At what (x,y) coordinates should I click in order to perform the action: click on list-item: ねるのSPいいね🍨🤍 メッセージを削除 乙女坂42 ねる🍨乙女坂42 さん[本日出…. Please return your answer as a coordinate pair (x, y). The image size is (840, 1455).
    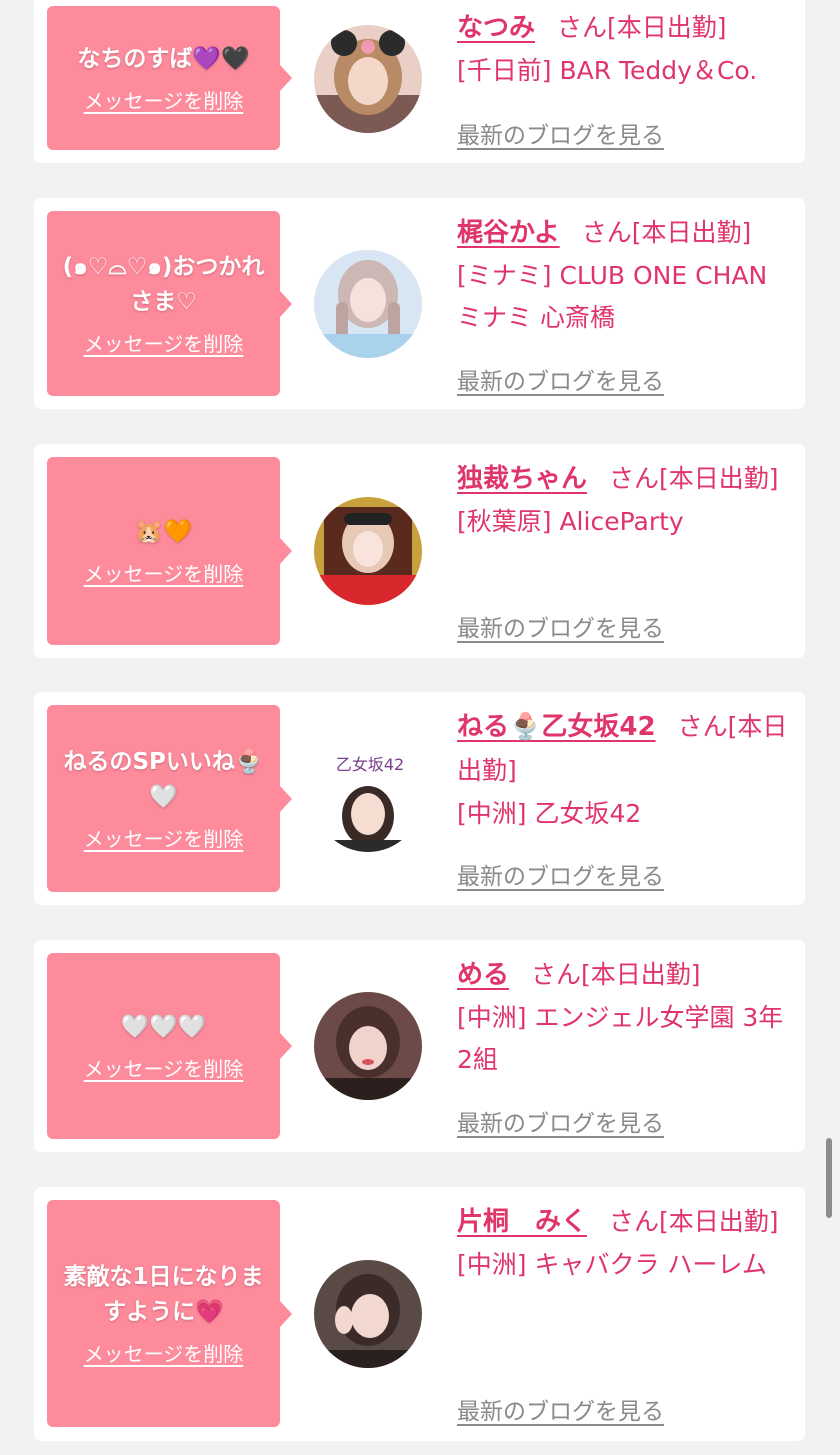
    Looking at the image, I should click on (419, 798).